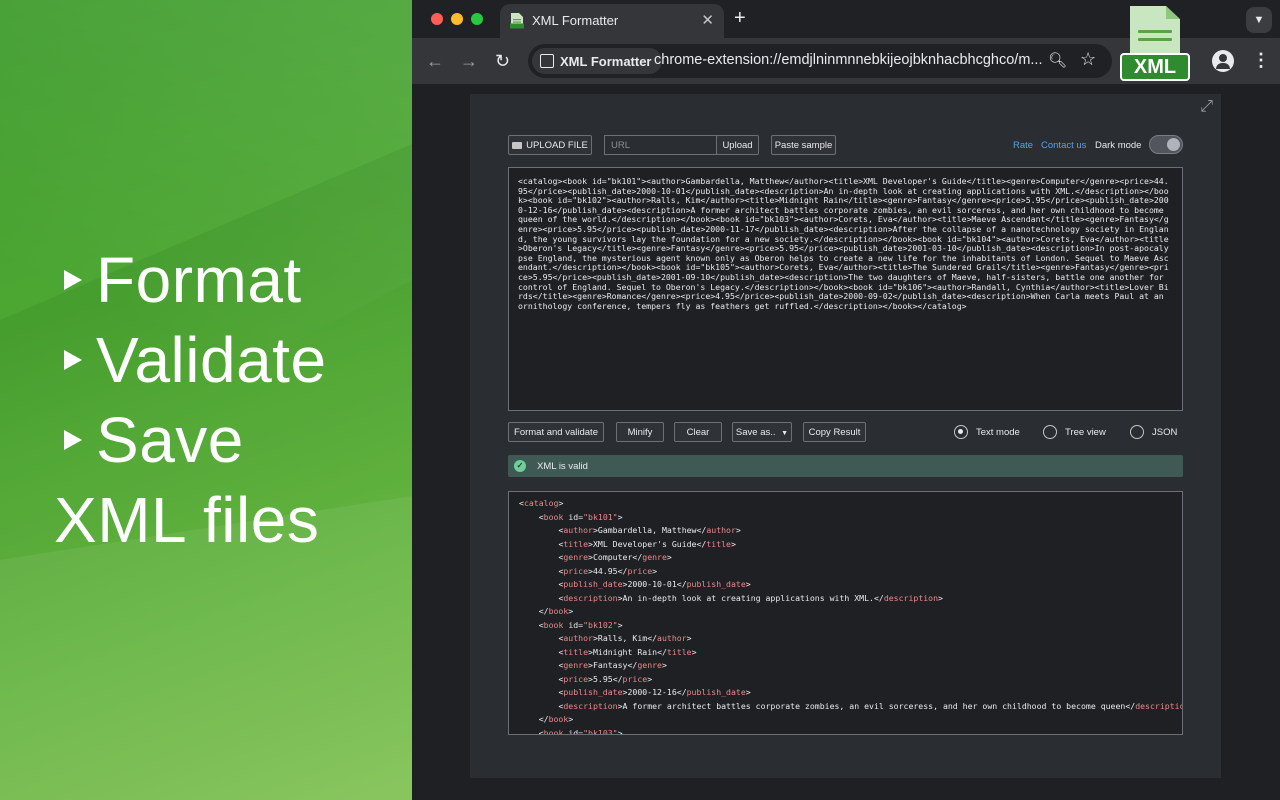 The height and width of the screenshot is (800, 1280). Describe the element at coordinates (1206, 107) in the screenshot. I see `expand-icon: ⤢` at that location.